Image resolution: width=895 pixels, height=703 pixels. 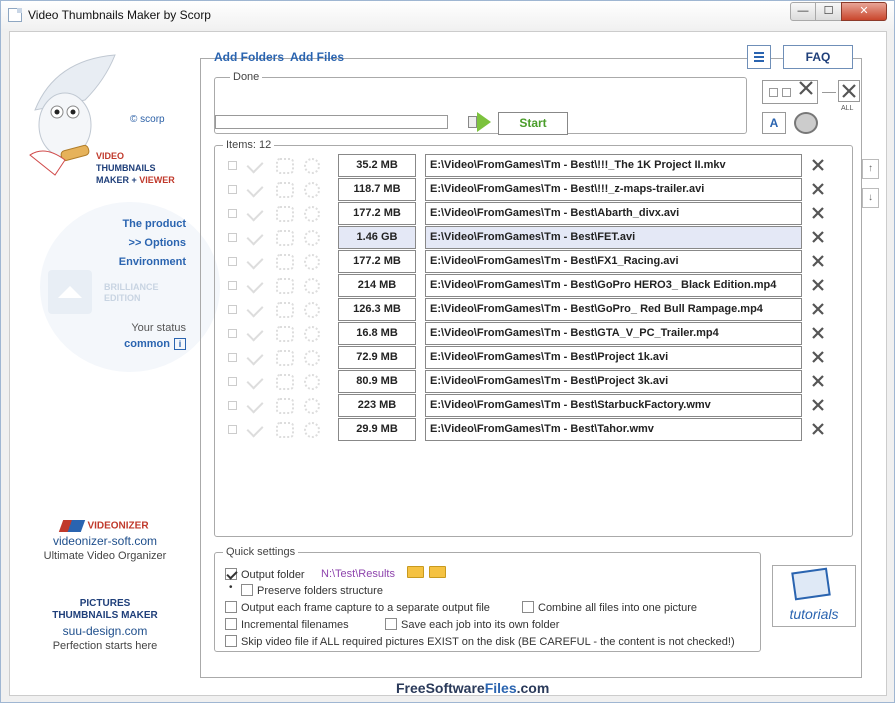 I want to click on move-up-button: ↑, so click(x=870, y=169).